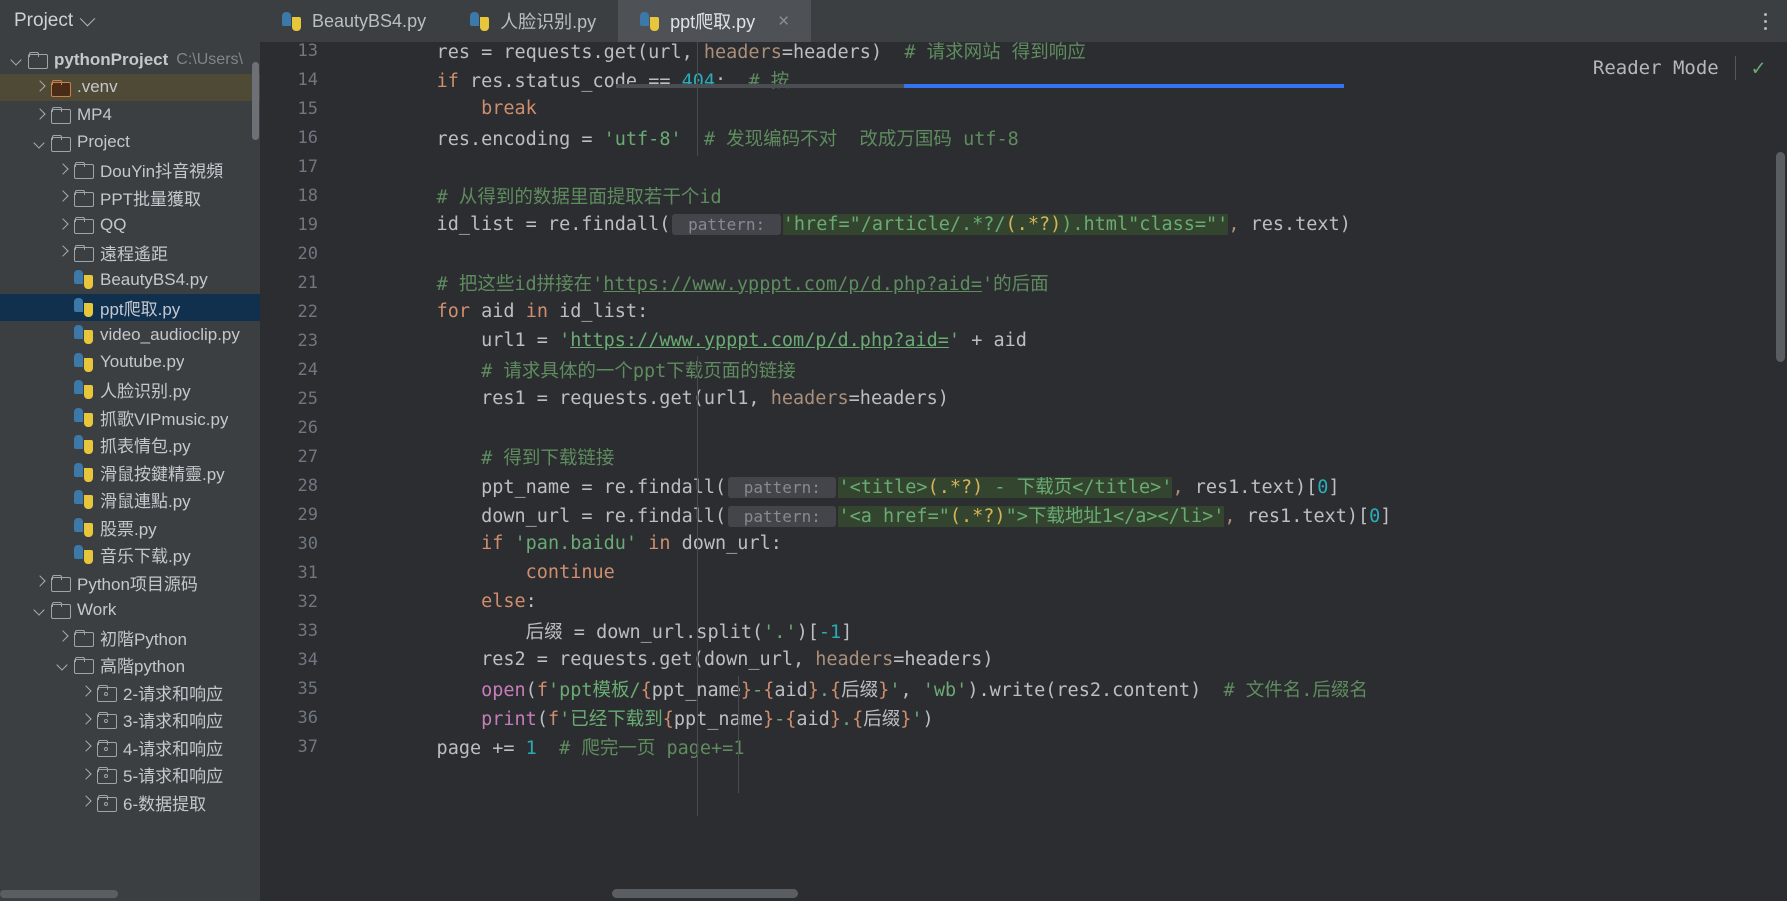 The width and height of the screenshot is (1787, 901). I want to click on code-line: 17, so click(1023, 166).